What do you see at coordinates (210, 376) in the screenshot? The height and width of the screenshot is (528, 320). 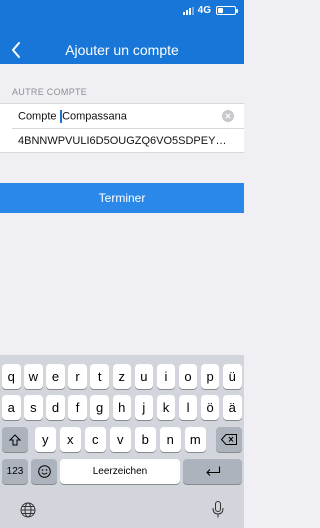 I see `key-p: p` at bounding box center [210, 376].